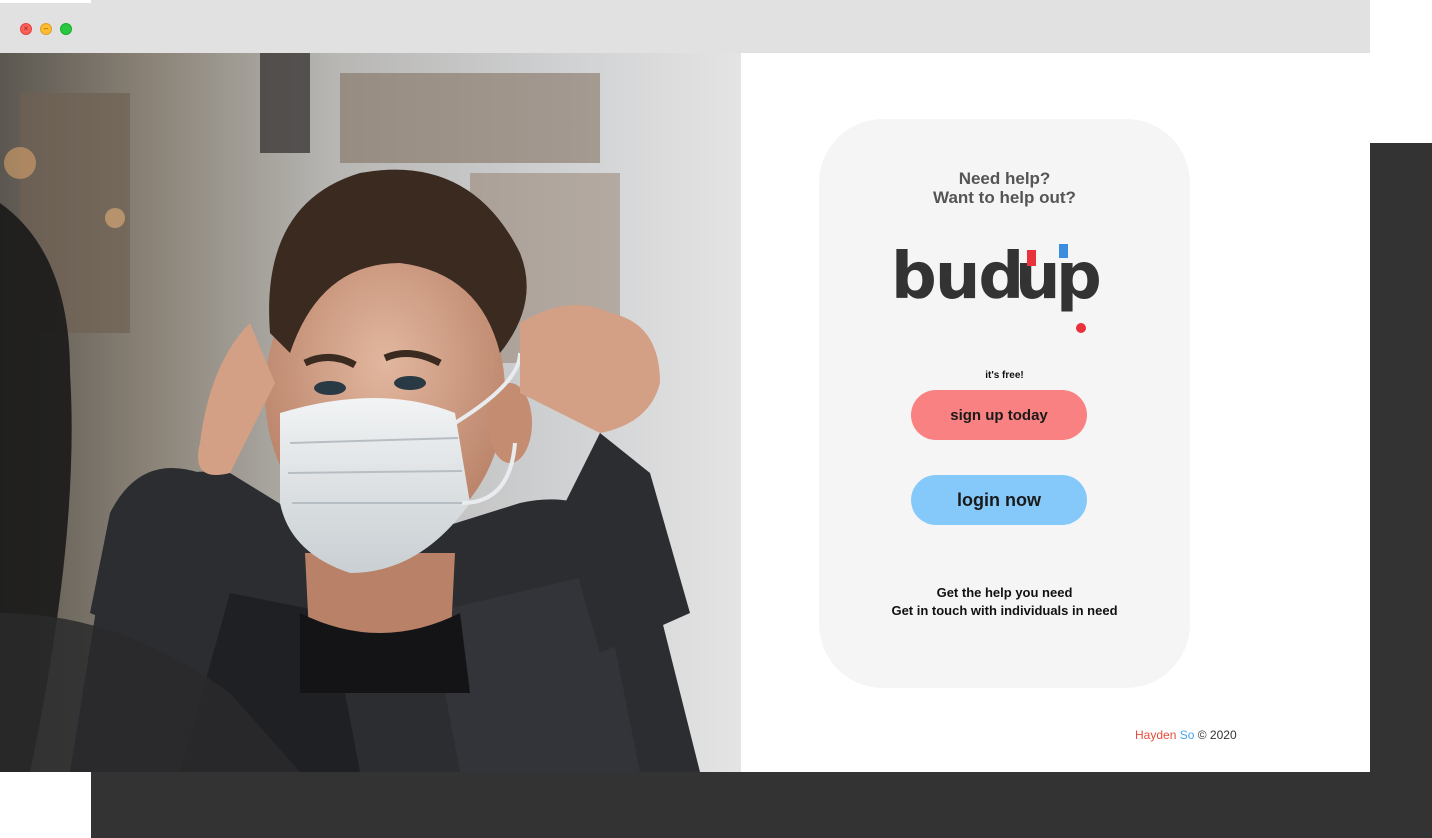  Describe the element at coordinates (46, 29) in the screenshot. I see `minimize-icon: –` at that location.